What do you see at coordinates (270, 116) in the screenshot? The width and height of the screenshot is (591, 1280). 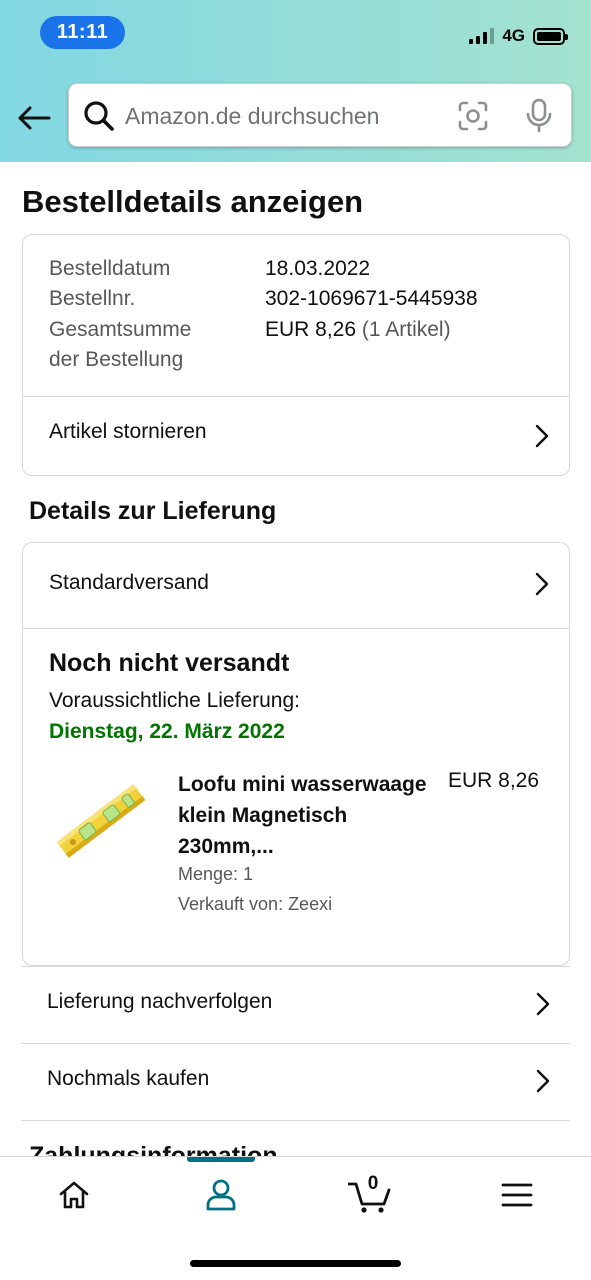 I see `search-input` at bounding box center [270, 116].